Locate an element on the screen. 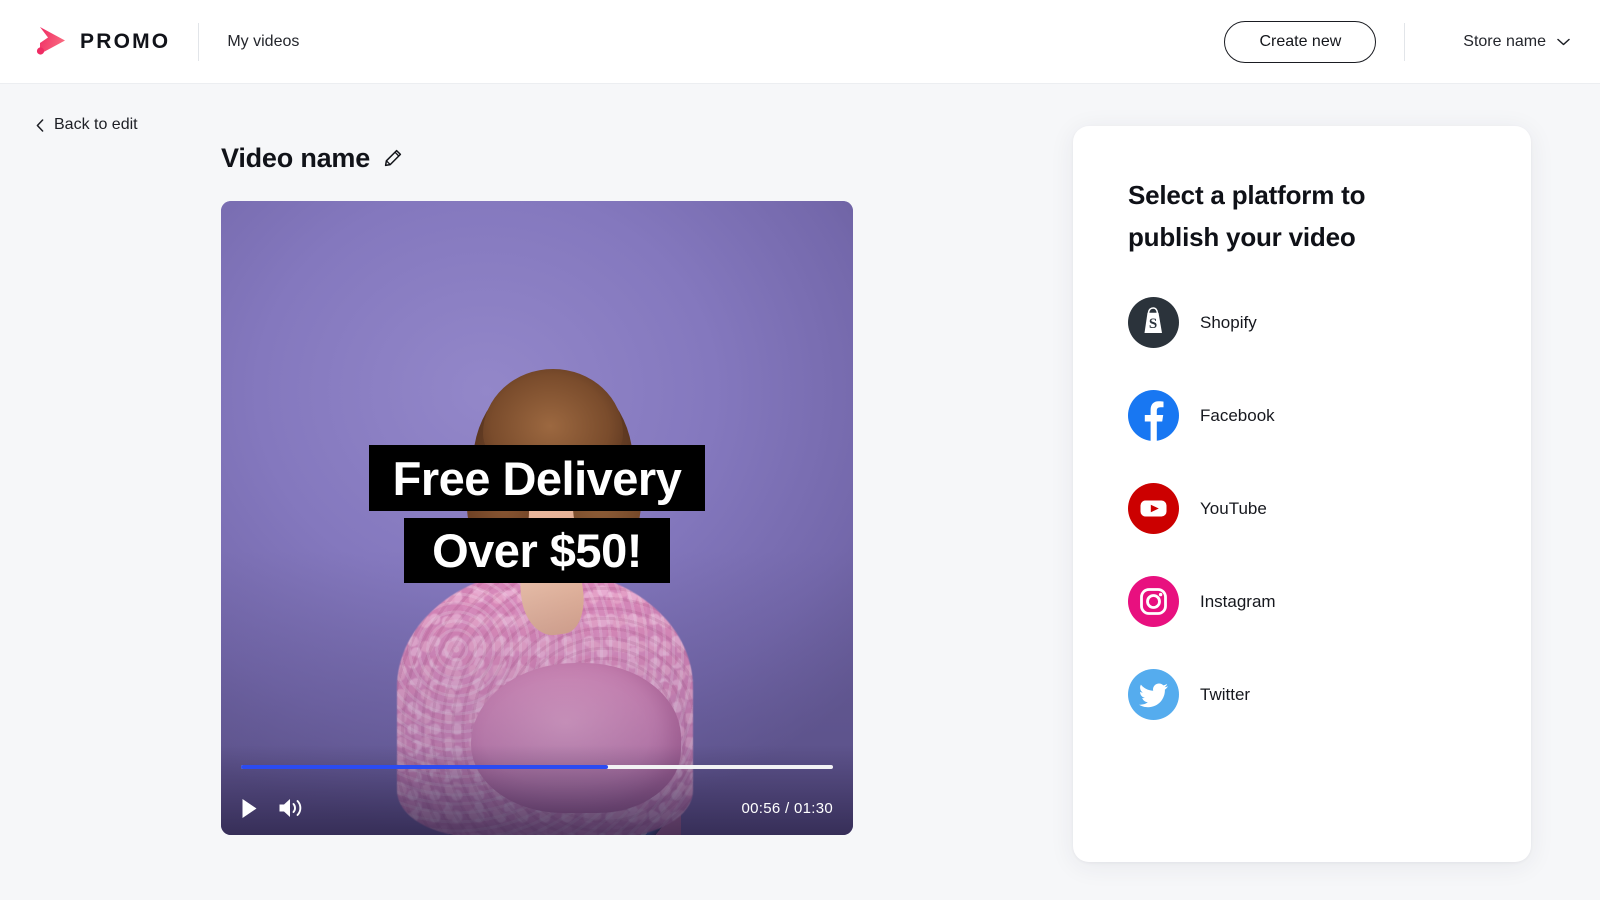  video-time-display: 00:56 / 01:30 is located at coordinates (787, 808).